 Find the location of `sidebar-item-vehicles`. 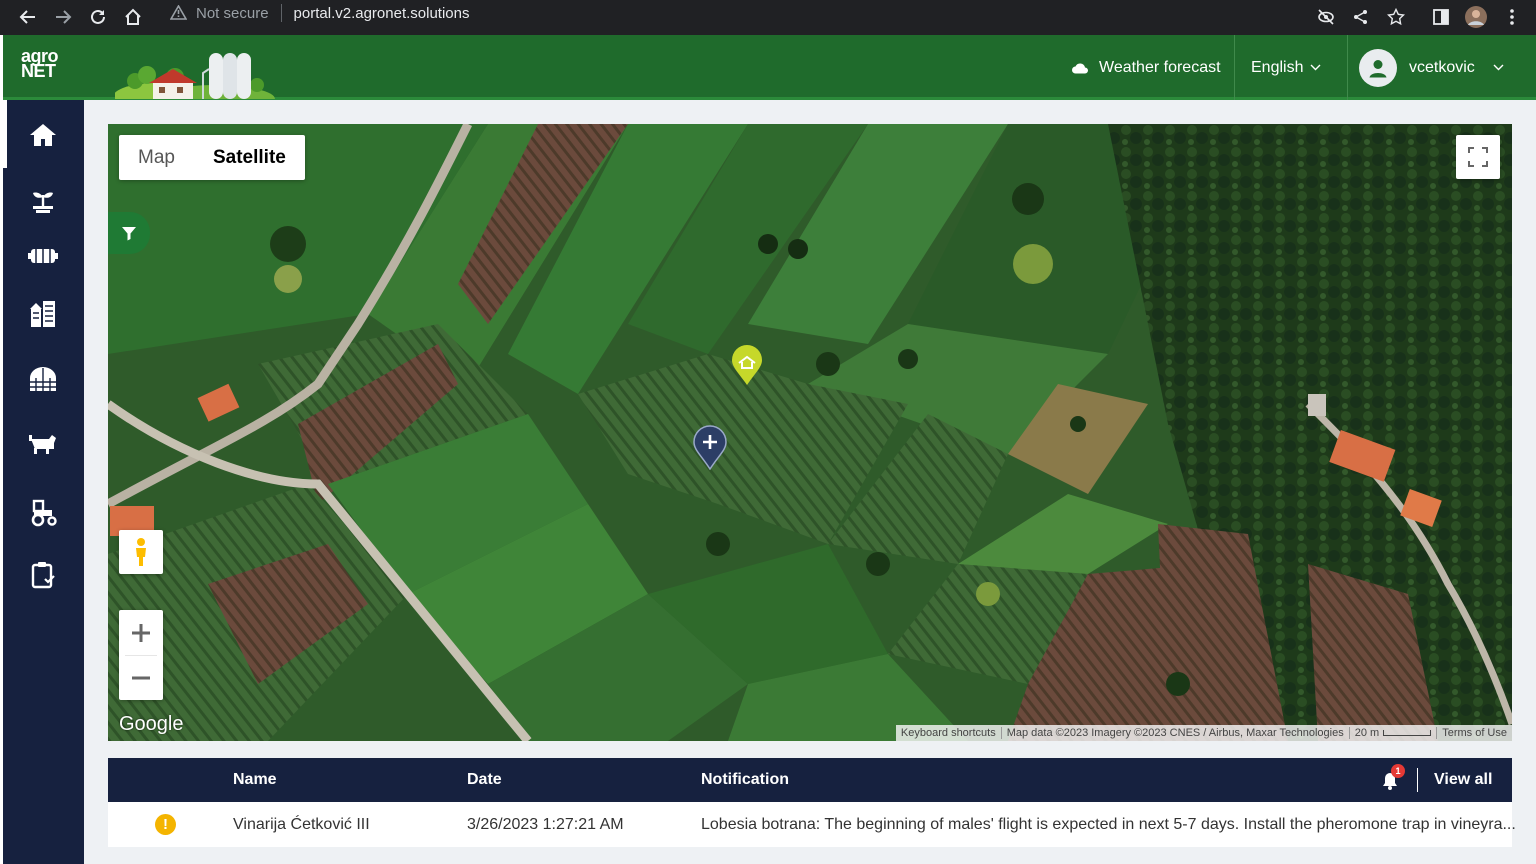

sidebar-item-vehicles is located at coordinates (43, 512).